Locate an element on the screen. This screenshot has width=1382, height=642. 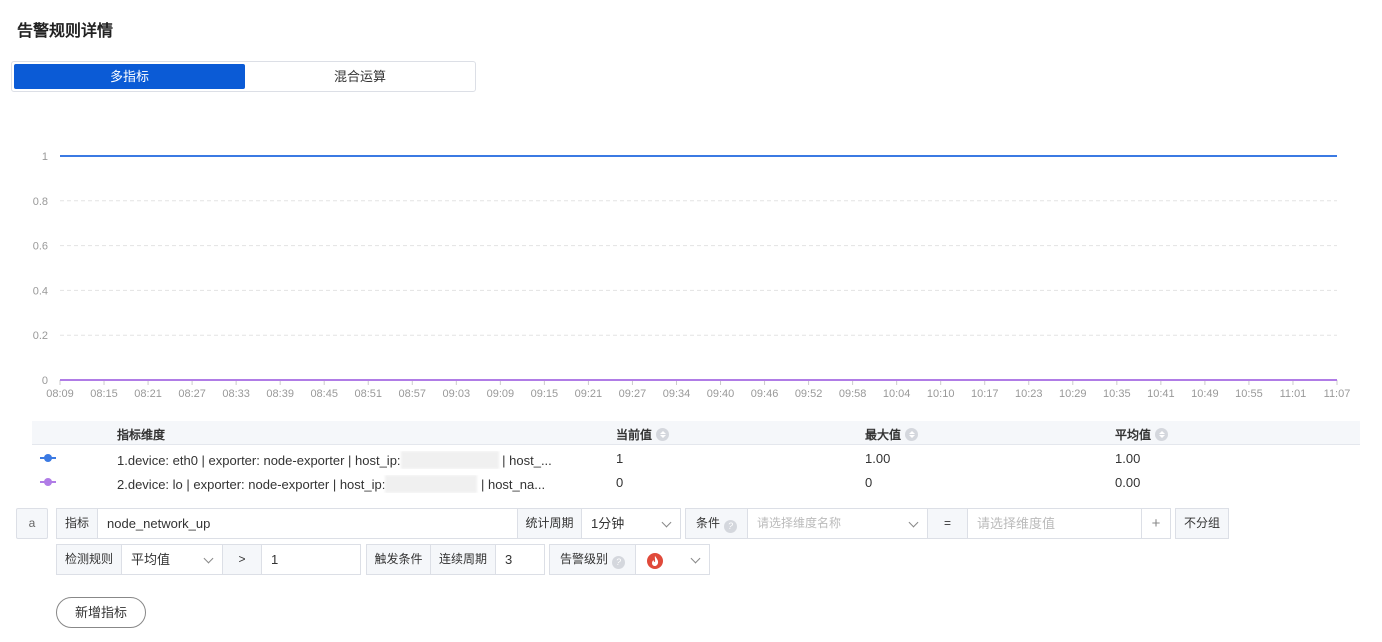
y-tick-label: 0.2 is located at coordinates (40, 336).